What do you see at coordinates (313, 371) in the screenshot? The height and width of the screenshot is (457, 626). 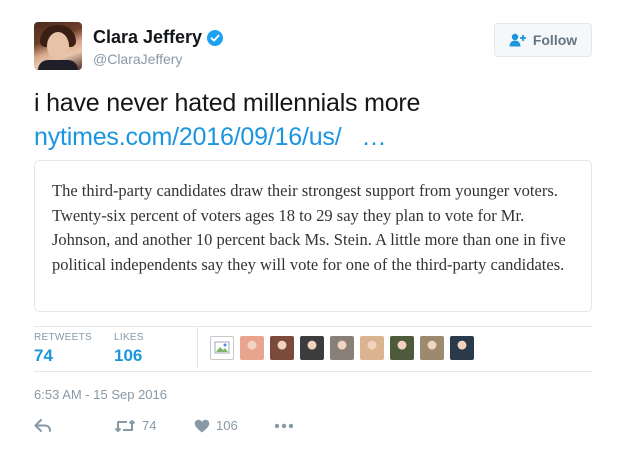 I see `stats-bottom-divider` at bounding box center [313, 371].